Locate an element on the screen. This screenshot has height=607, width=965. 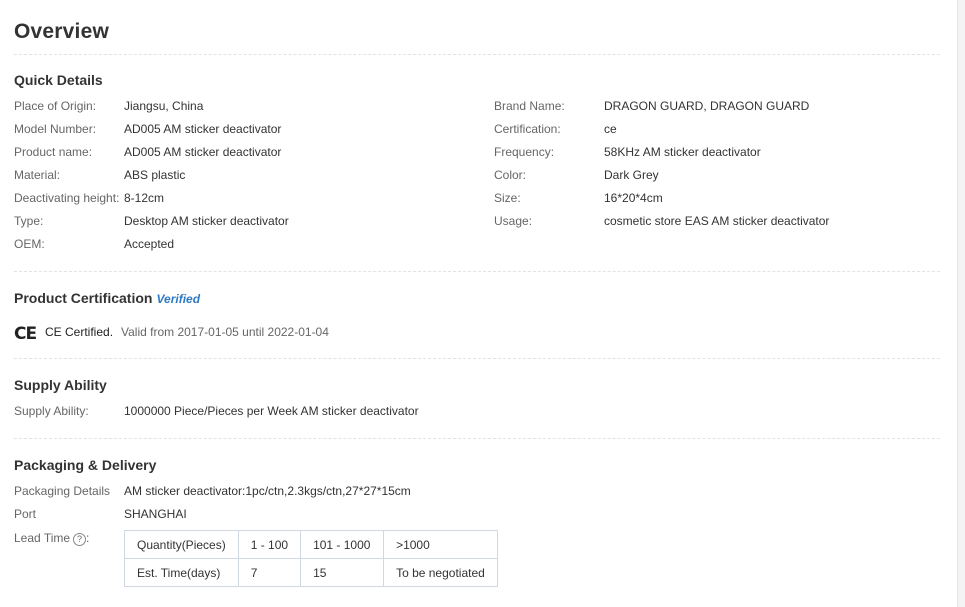
detail-value: Accepted is located at coordinates (149, 244).